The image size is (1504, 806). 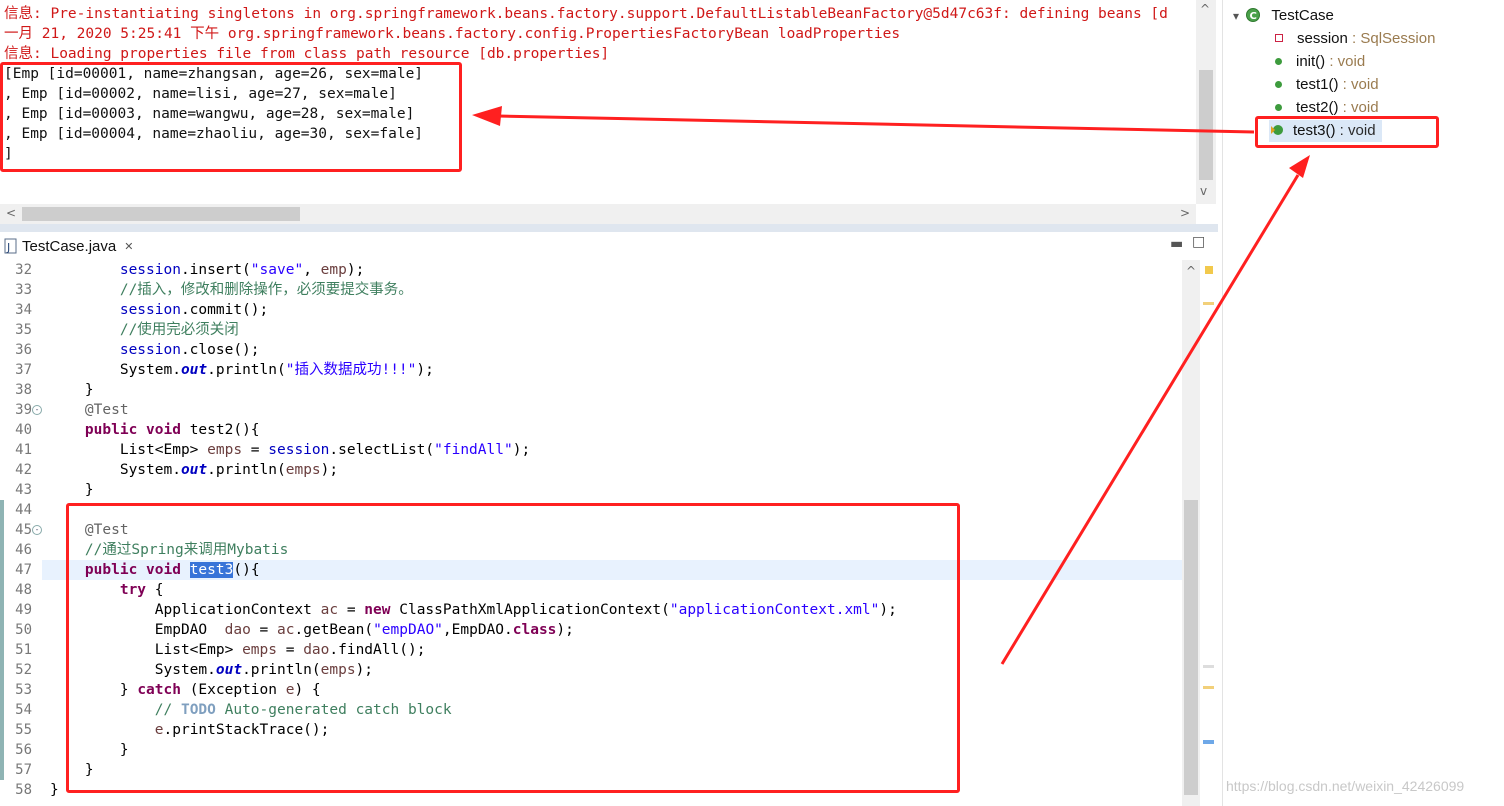 What do you see at coordinates (1185, 213) in the screenshot?
I see `scroll-right-icon: >` at bounding box center [1185, 213].